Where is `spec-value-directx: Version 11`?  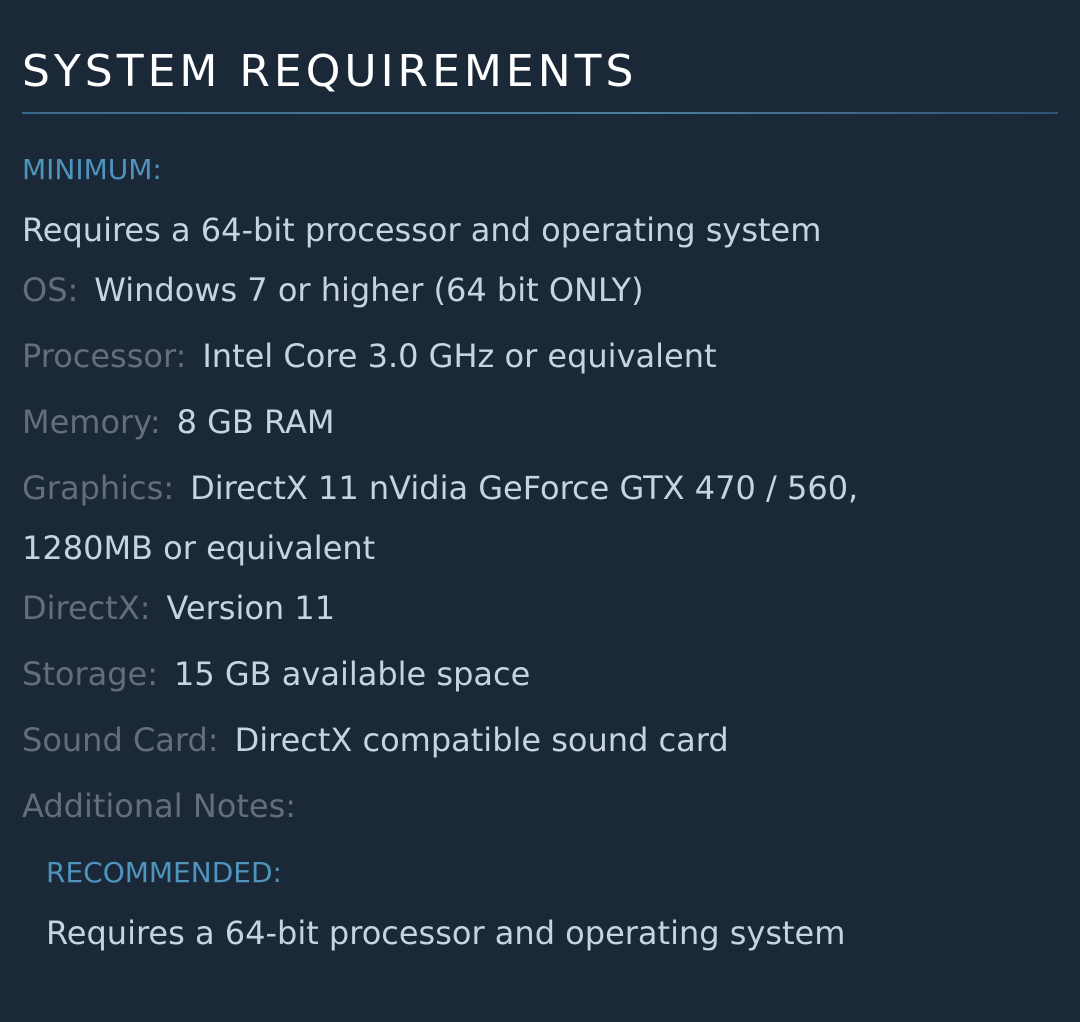 spec-value-directx: Version 11 is located at coordinates (251, 608).